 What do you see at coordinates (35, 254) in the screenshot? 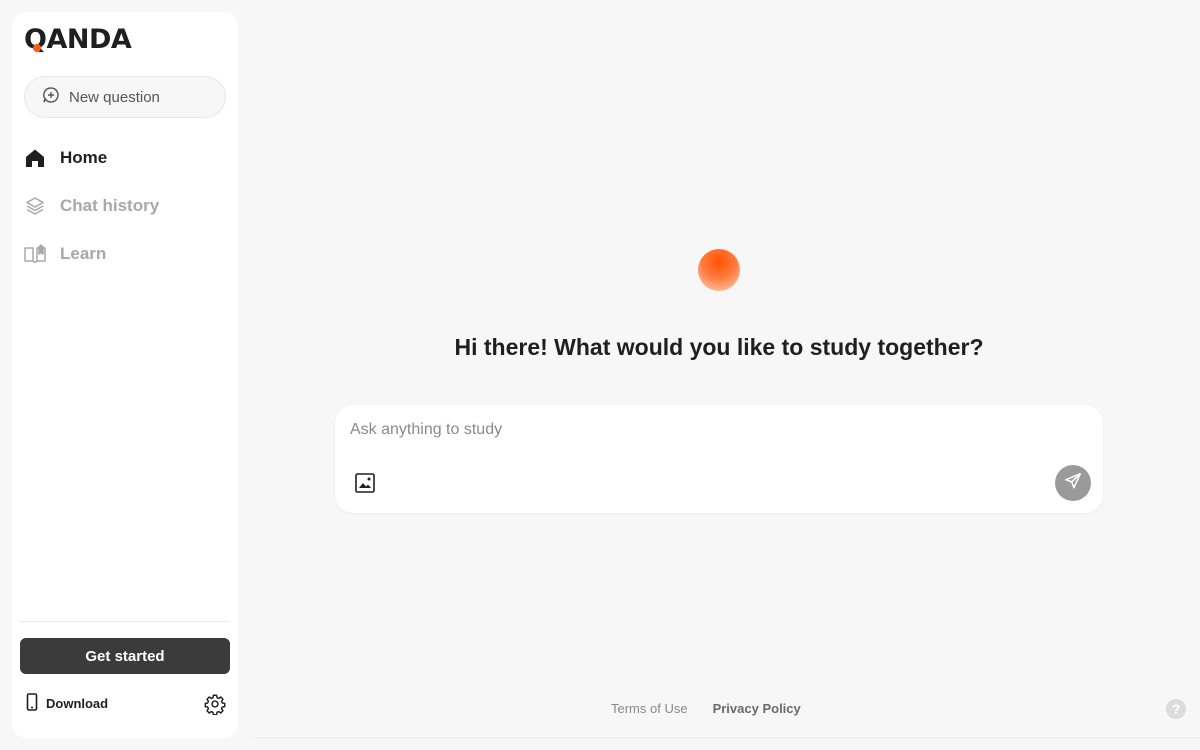
I see `book-icon` at bounding box center [35, 254].